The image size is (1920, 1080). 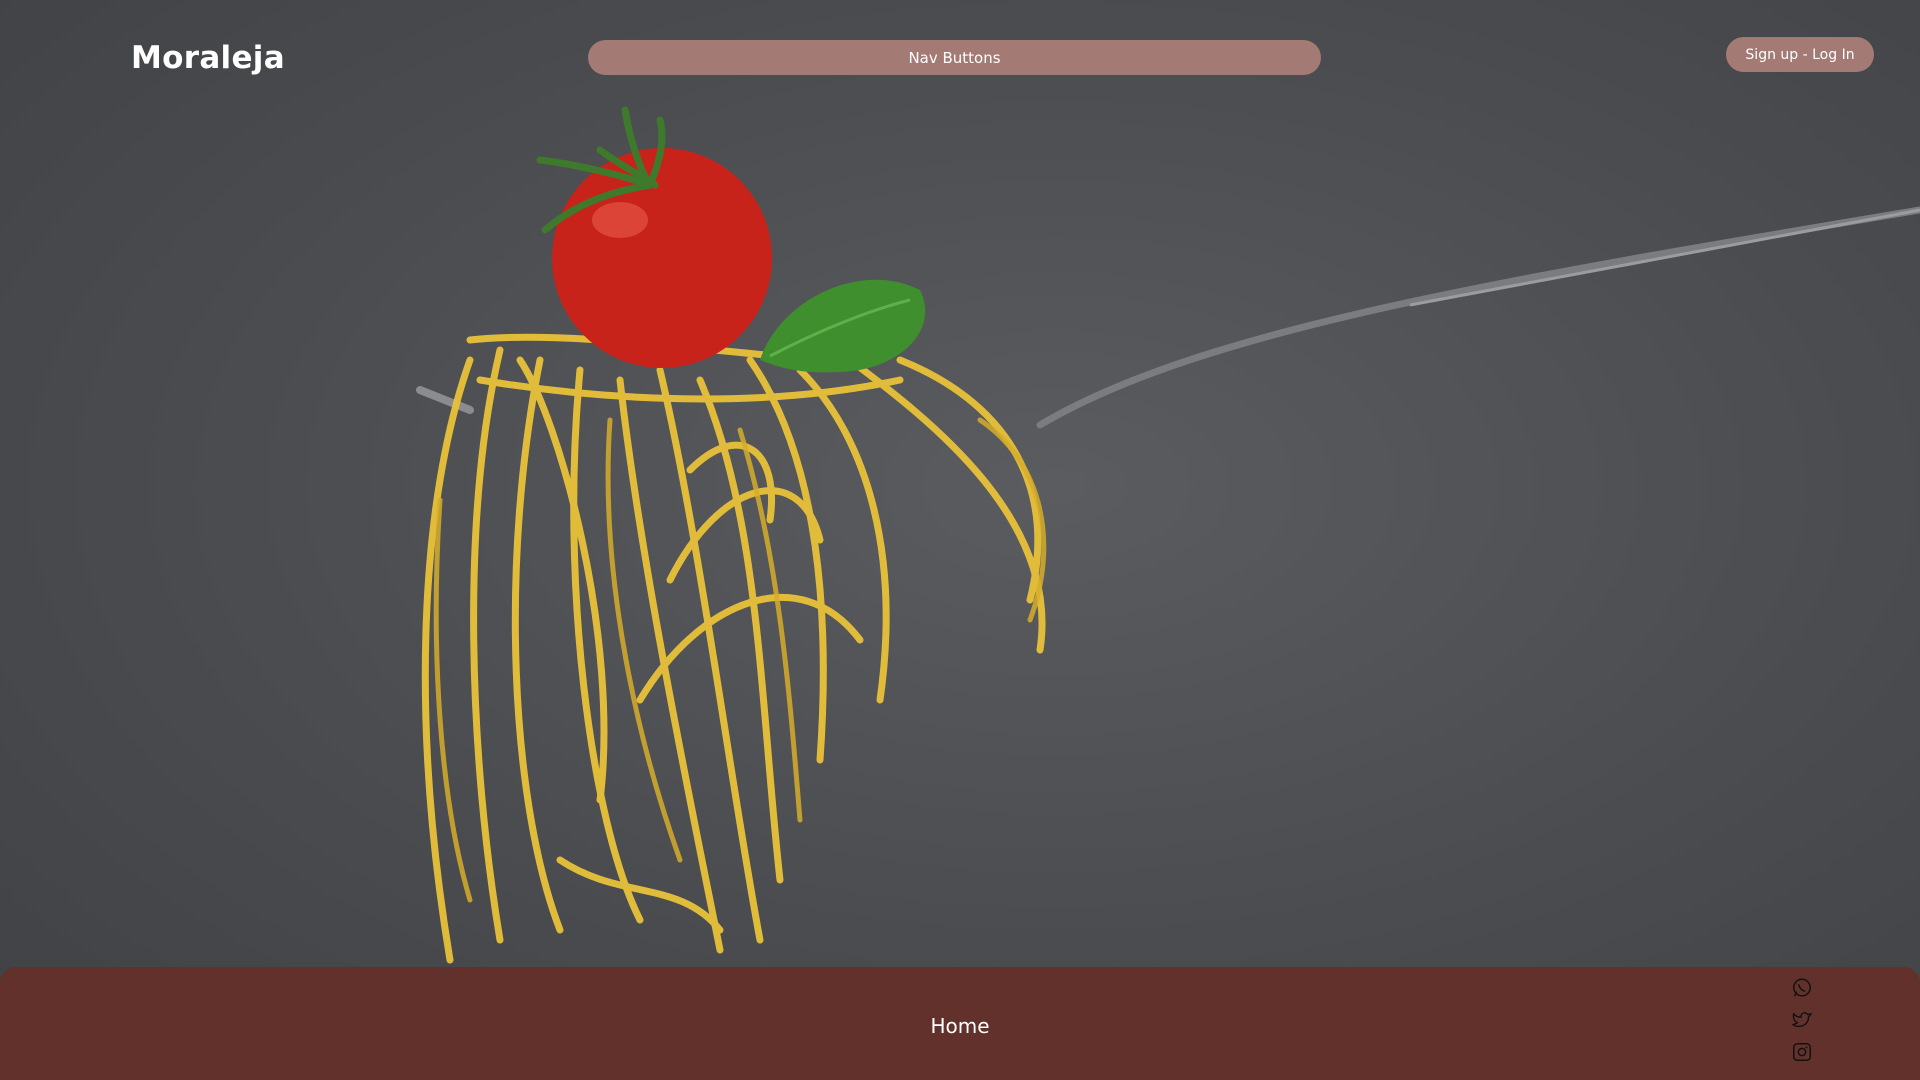 I want to click on twitter-icon, so click(x=1802, y=1020).